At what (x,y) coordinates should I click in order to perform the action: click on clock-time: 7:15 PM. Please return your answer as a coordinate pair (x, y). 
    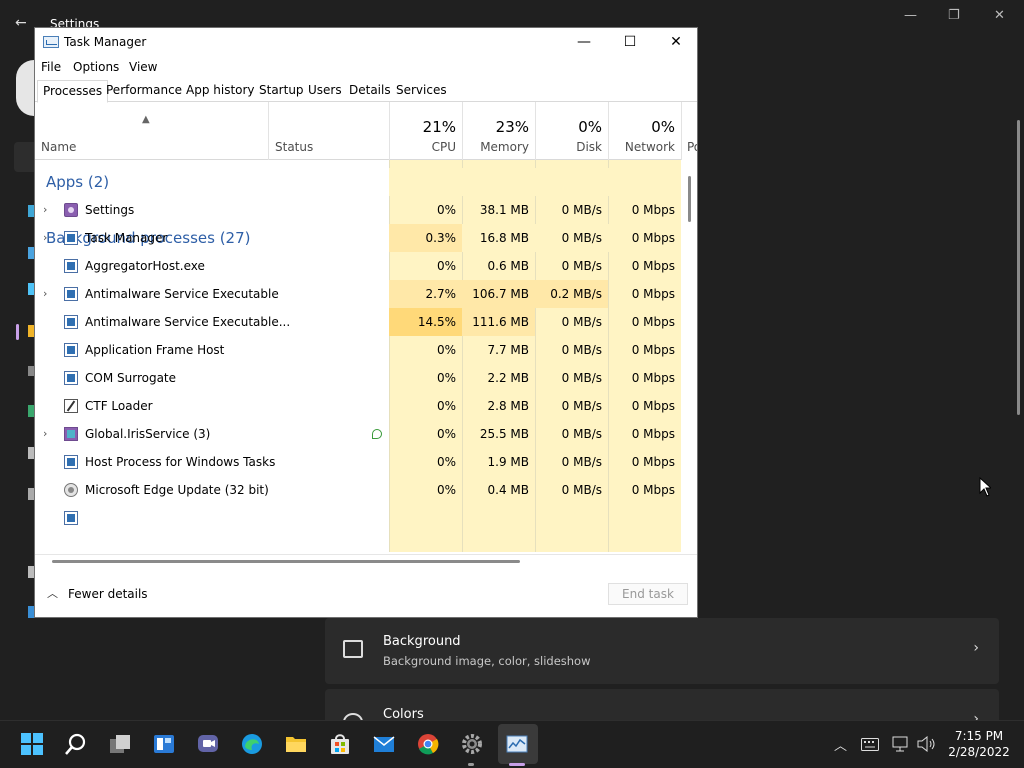
    Looking at the image, I should click on (979, 736).